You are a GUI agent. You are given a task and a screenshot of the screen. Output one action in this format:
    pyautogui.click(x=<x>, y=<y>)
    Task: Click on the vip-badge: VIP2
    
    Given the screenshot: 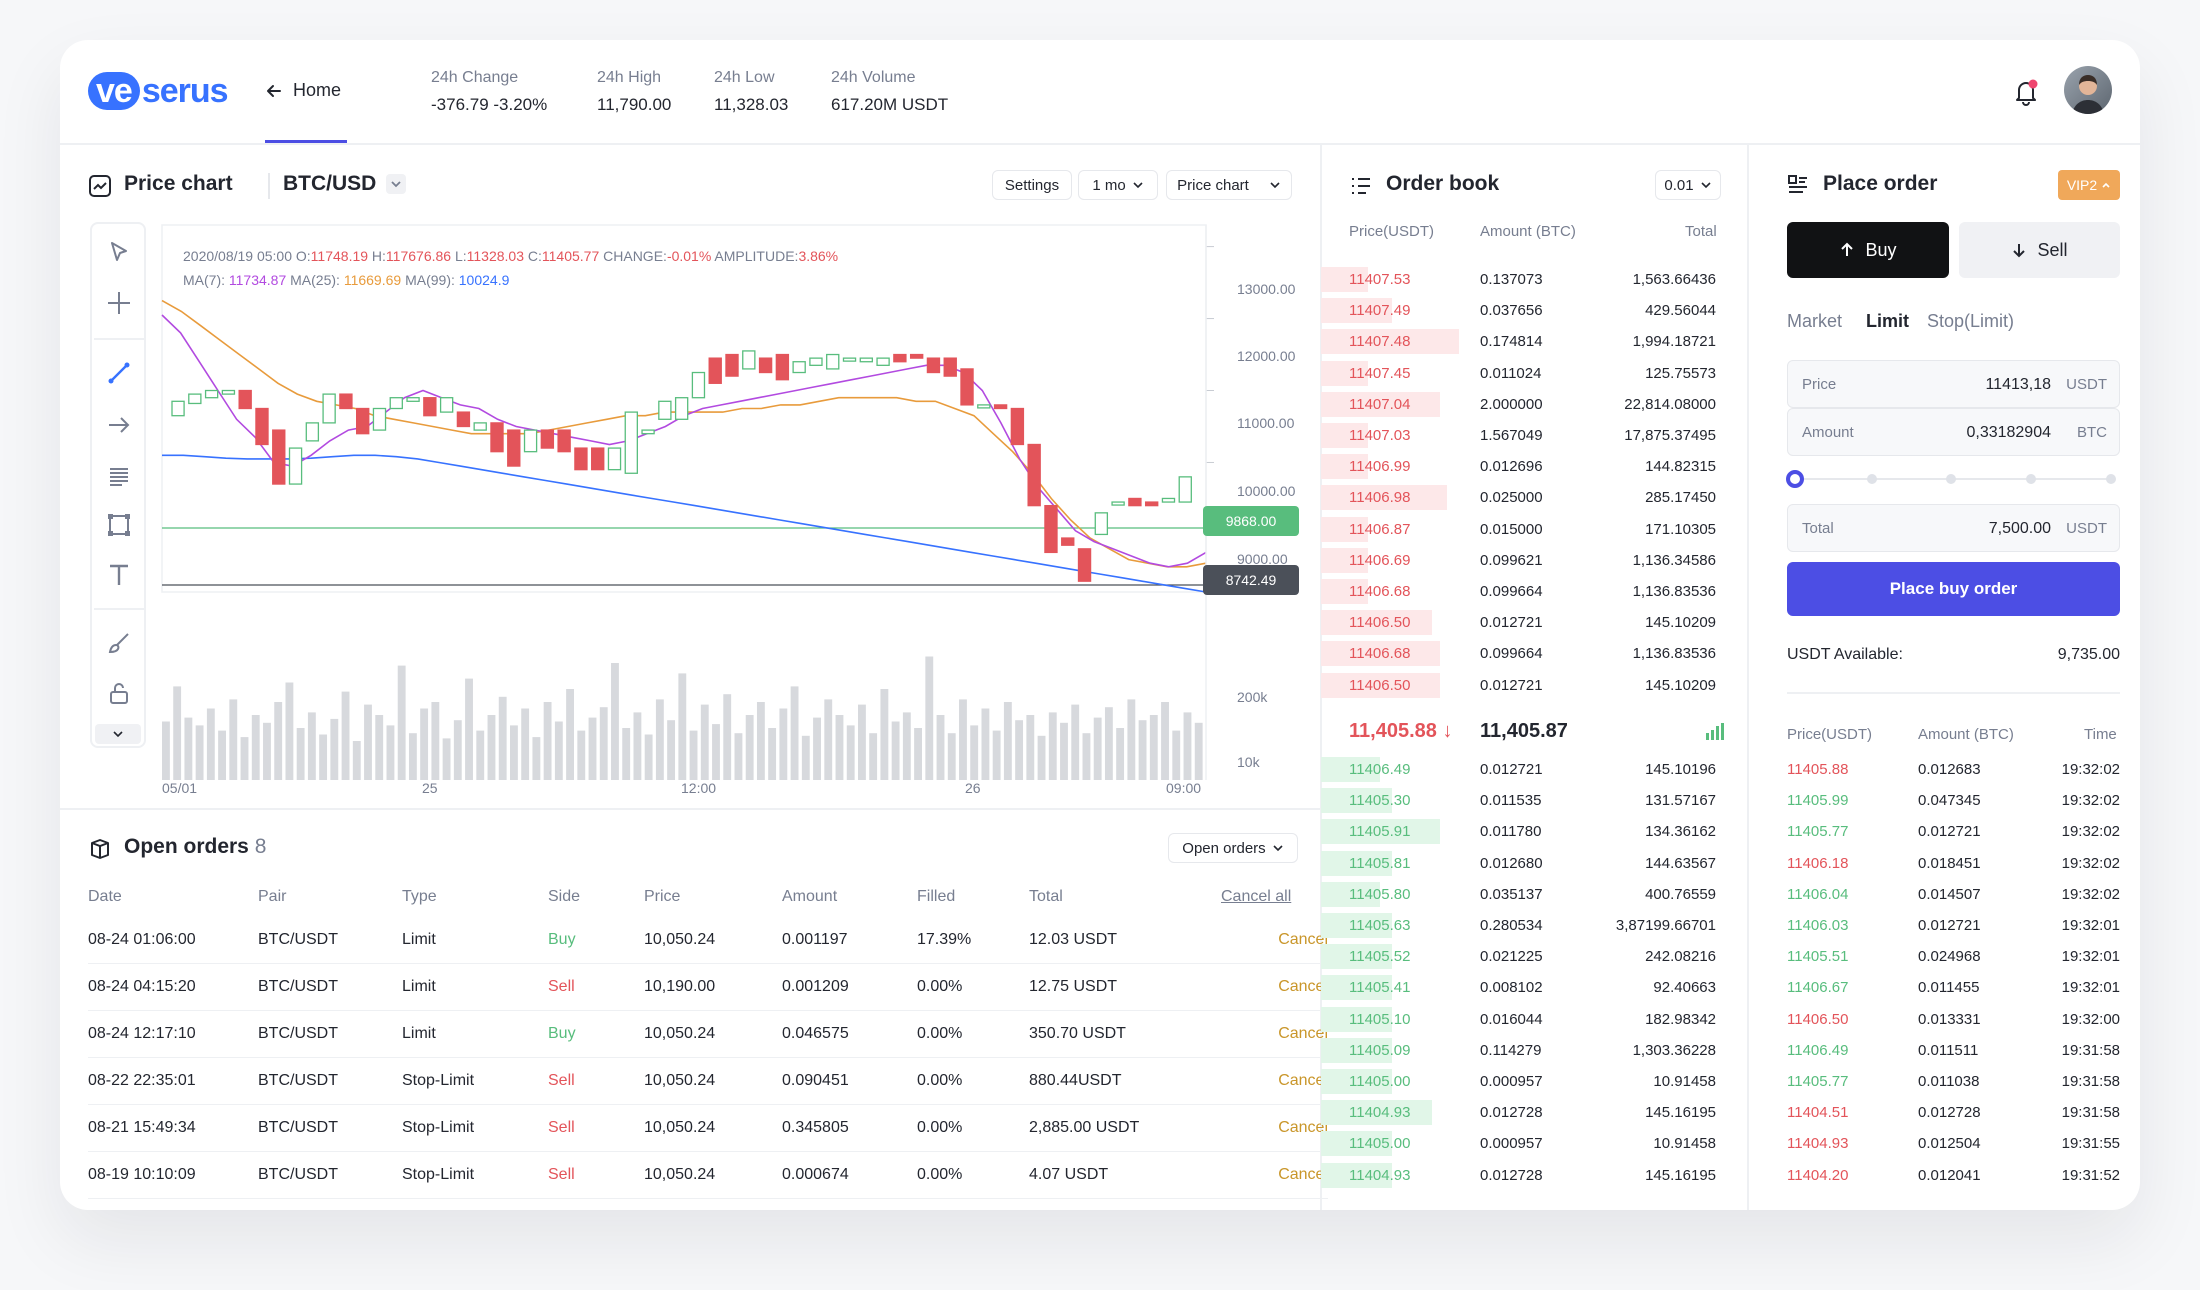 What is the action you would take?
    pyautogui.click(x=2089, y=185)
    